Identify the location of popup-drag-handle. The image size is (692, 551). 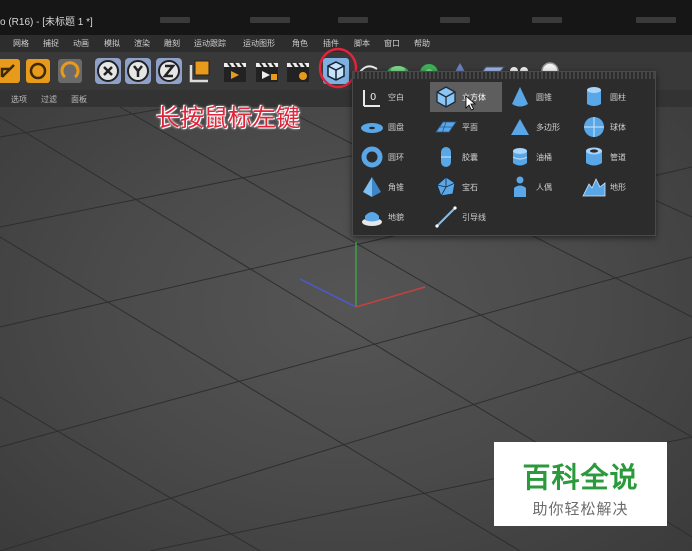
(504, 75).